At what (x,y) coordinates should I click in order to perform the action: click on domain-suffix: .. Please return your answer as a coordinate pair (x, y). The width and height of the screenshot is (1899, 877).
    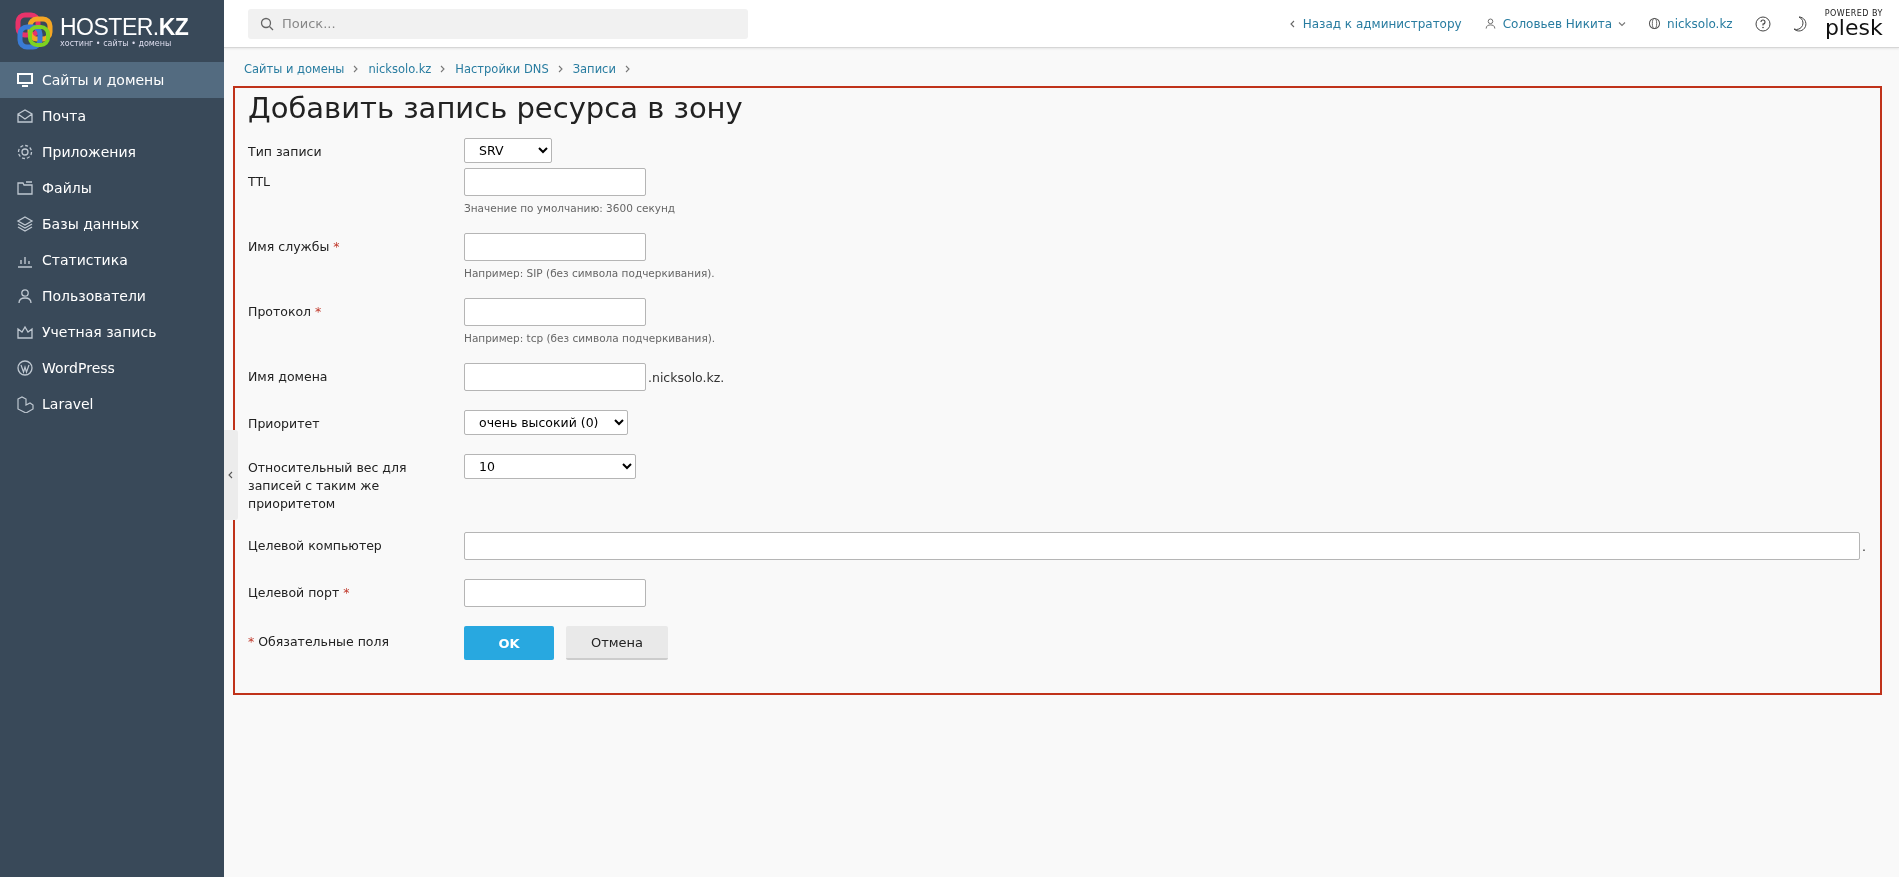
    Looking at the image, I should click on (1864, 546).